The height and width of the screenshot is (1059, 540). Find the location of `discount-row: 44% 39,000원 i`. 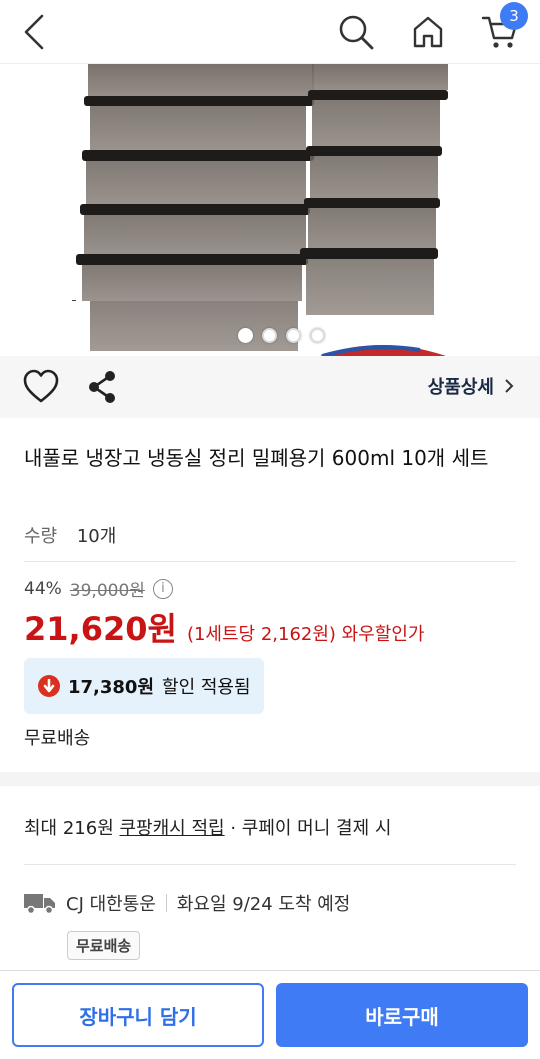

discount-row: 44% 39,000원 i is located at coordinates (98, 588).